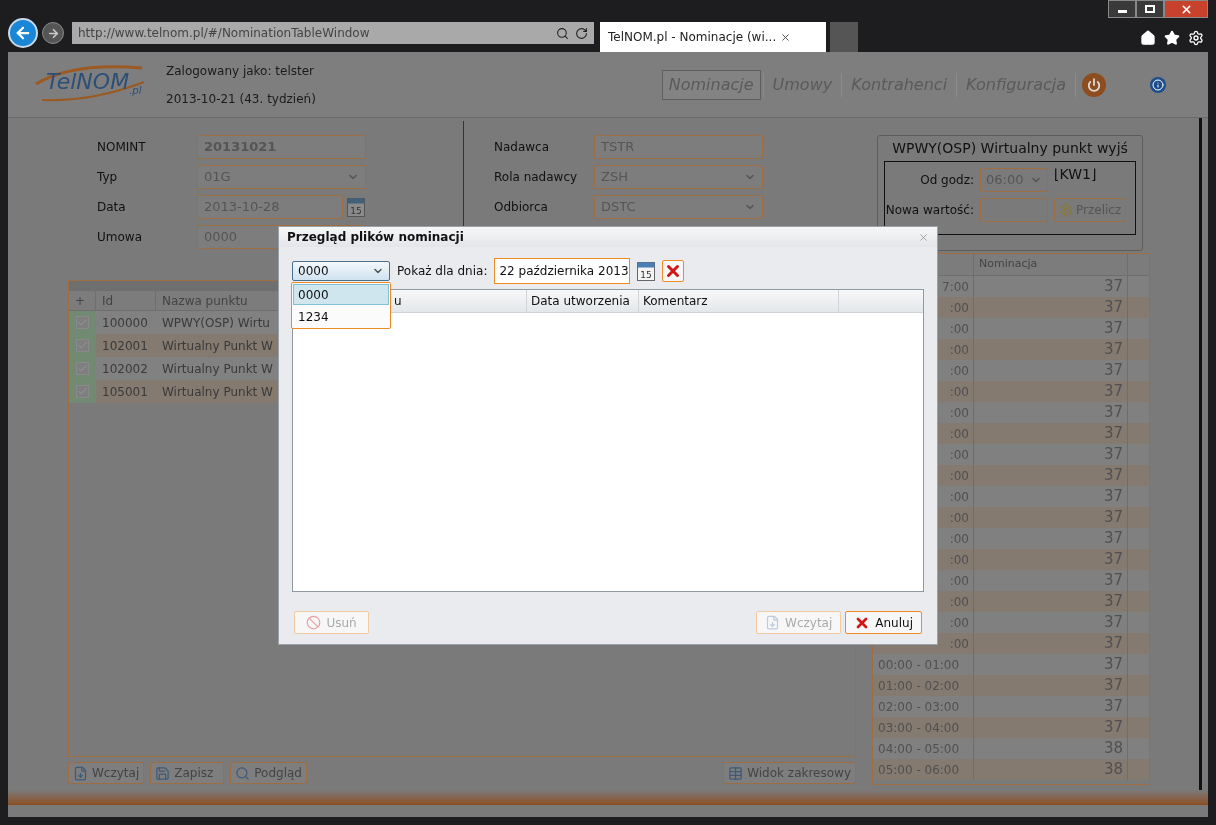 This screenshot has height=825, width=1216. I want to click on dialog-title: Przegląd plików nominacji, so click(376, 237).